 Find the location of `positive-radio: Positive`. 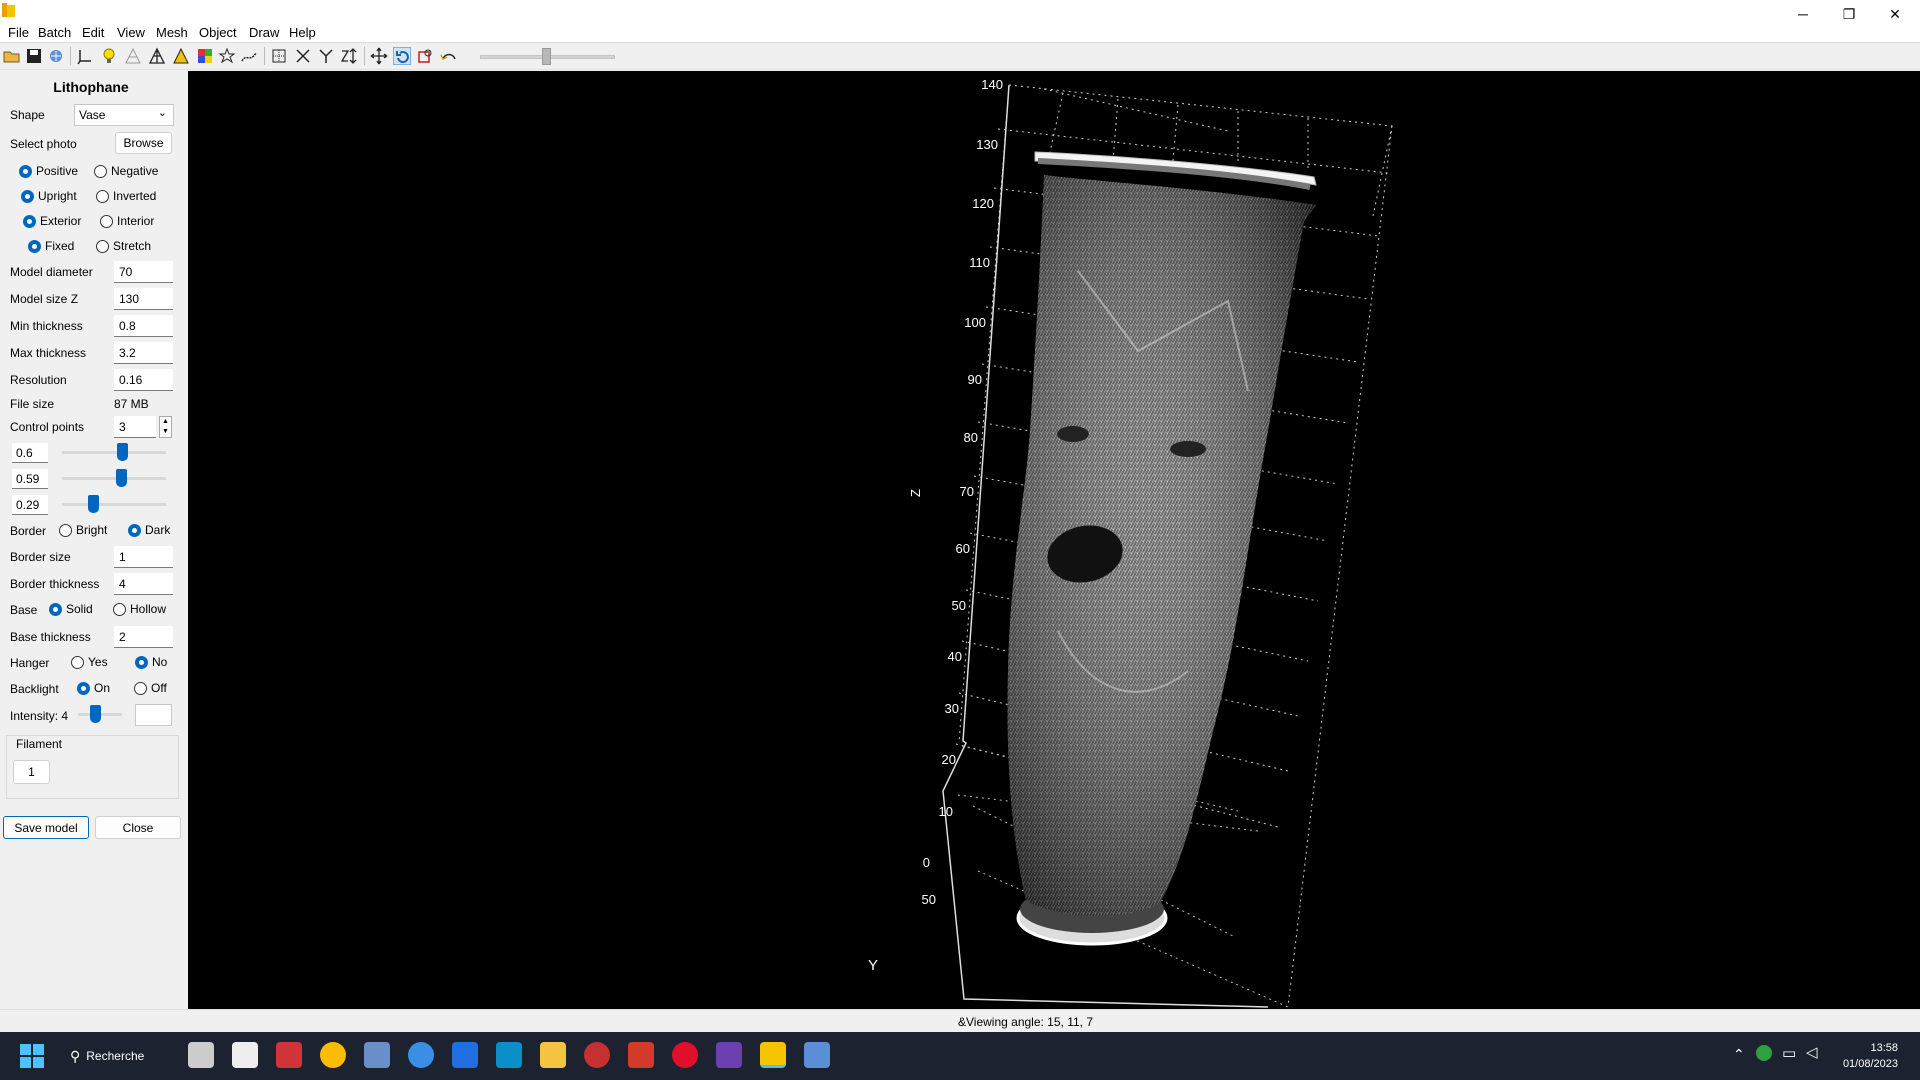

positive-radio: Positive is located at coordinates (48, 171).